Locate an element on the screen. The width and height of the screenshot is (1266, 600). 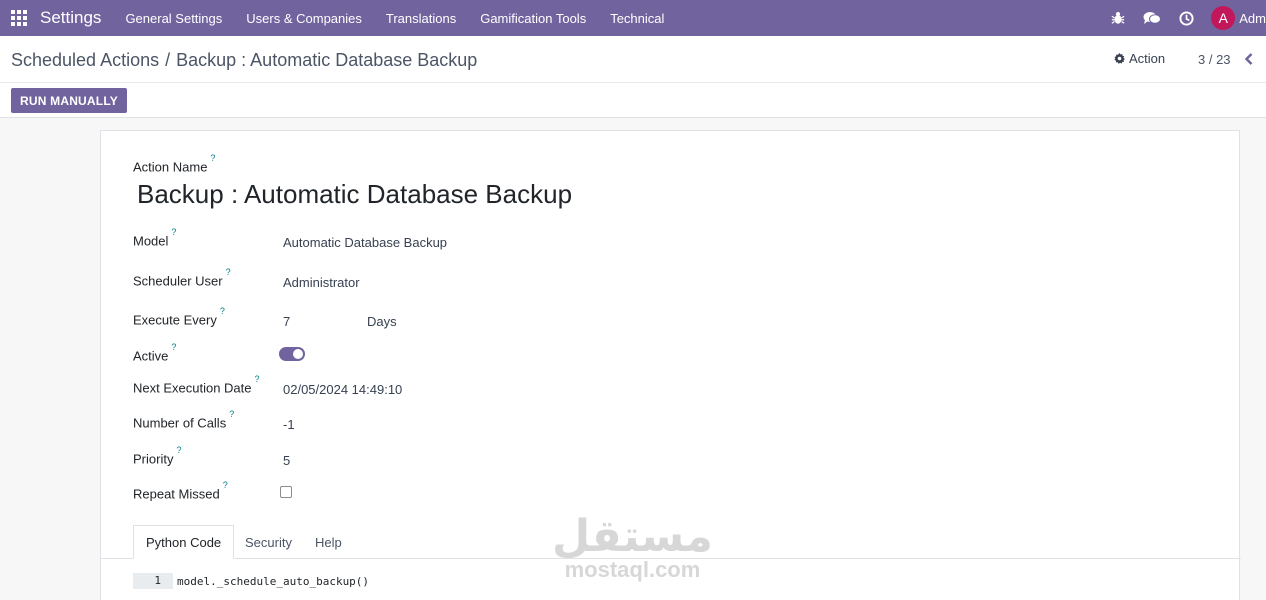
avatar: A is located at coordinates (1223, 18).